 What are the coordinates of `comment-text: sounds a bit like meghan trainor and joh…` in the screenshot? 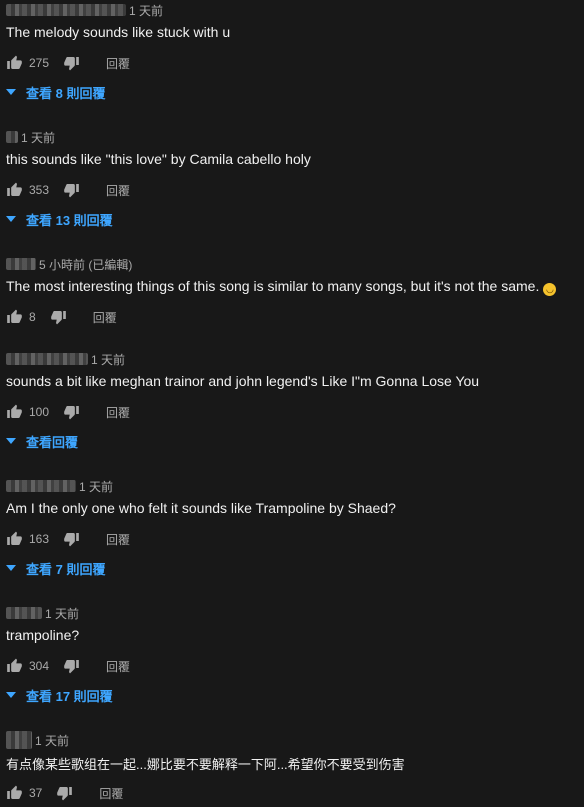 It's located at (243, 381).